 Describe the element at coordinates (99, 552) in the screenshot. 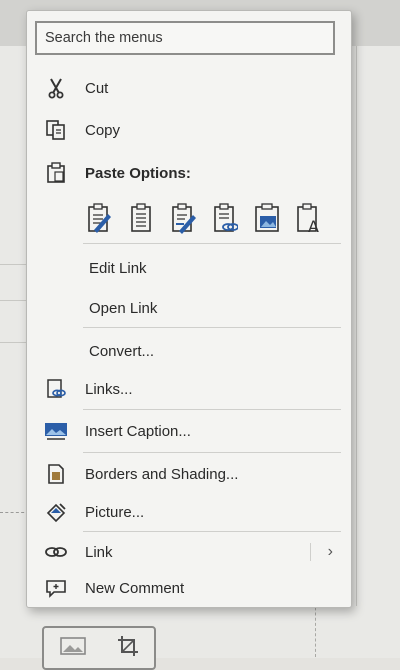

I see `link-label: Link` at that location.